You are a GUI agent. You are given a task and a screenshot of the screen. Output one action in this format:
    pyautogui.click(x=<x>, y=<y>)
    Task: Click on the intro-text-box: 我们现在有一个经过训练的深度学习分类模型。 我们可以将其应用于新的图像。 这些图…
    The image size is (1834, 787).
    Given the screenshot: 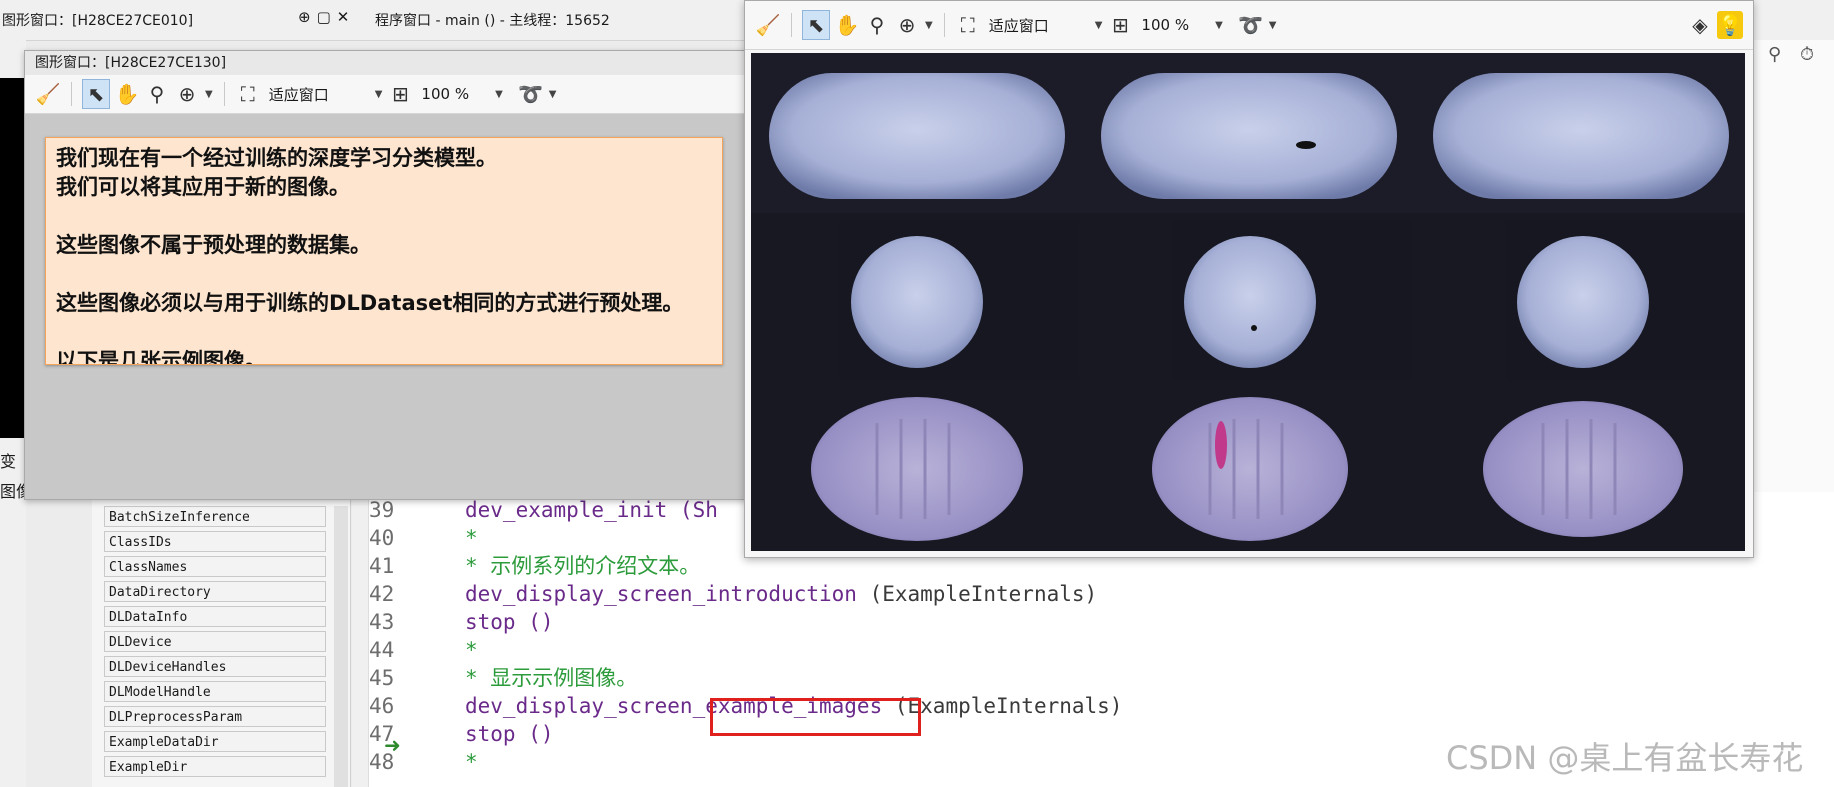 What is the action you would take?
    pyautogui.click(x=384, y=251)
    